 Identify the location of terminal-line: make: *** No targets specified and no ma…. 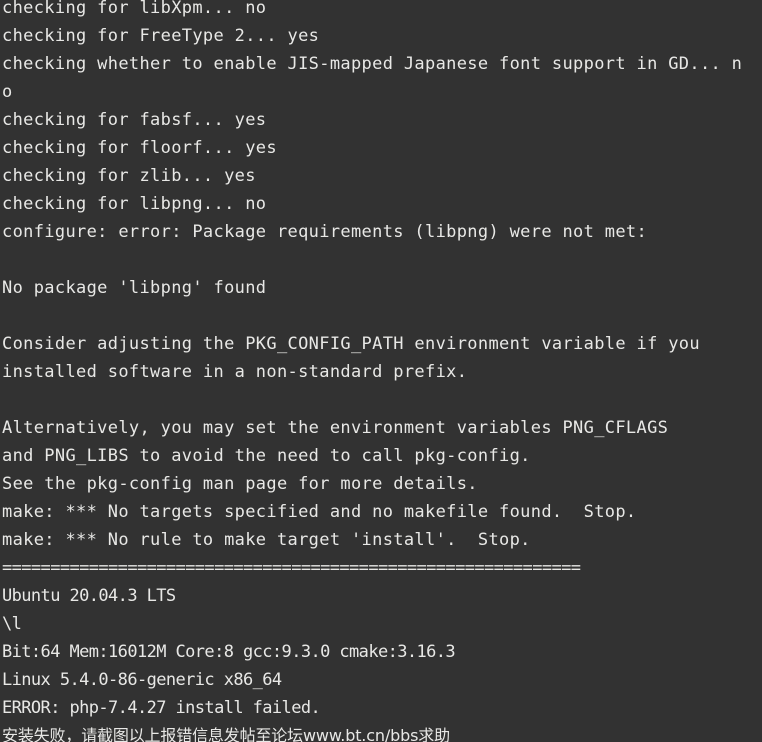
(319, 512).